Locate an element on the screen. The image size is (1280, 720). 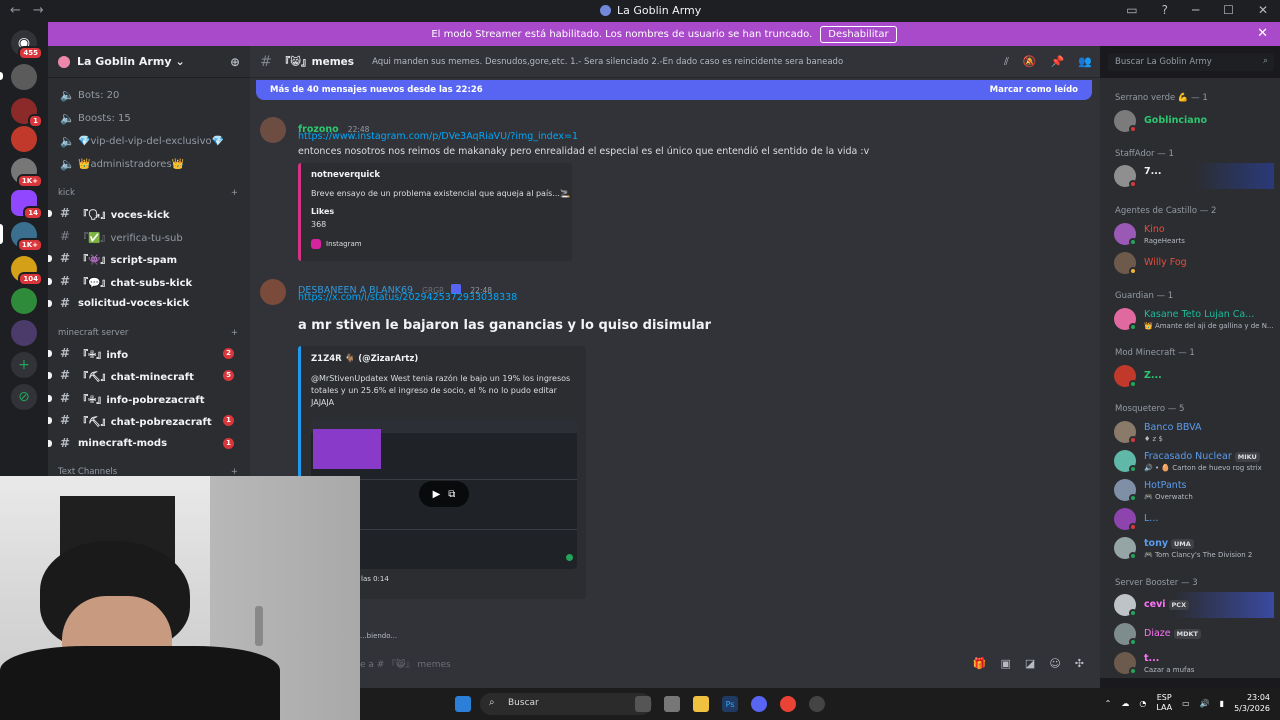
help-icon: ? is located at coordinates (1165, 10).